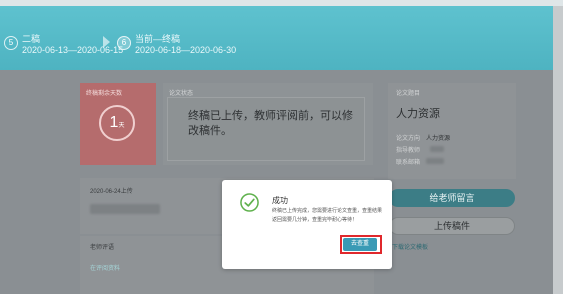 The image size is (563, 294). Describe the element at coordinates (408, 139) in the screenshot. I see `direction-label: 论文方向` at that location.